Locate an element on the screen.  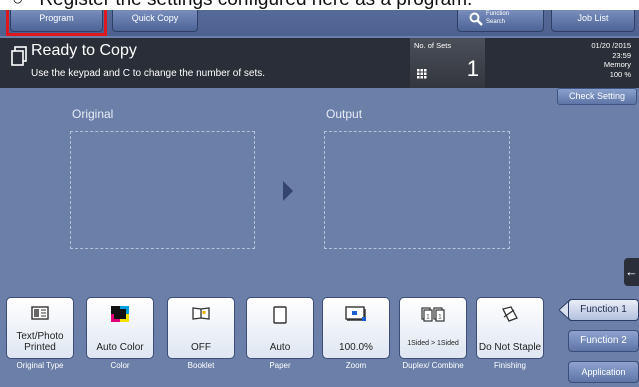
finishing-value: Do Not Staple is located at coordinates (510, 347).